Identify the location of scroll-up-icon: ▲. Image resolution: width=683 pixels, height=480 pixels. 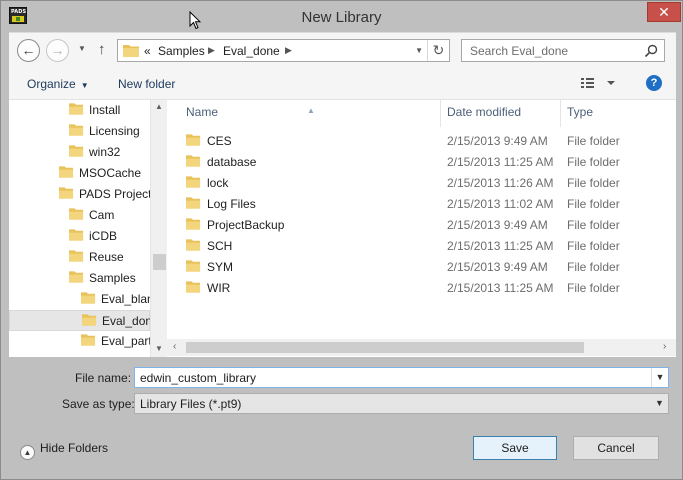
(159, 106).